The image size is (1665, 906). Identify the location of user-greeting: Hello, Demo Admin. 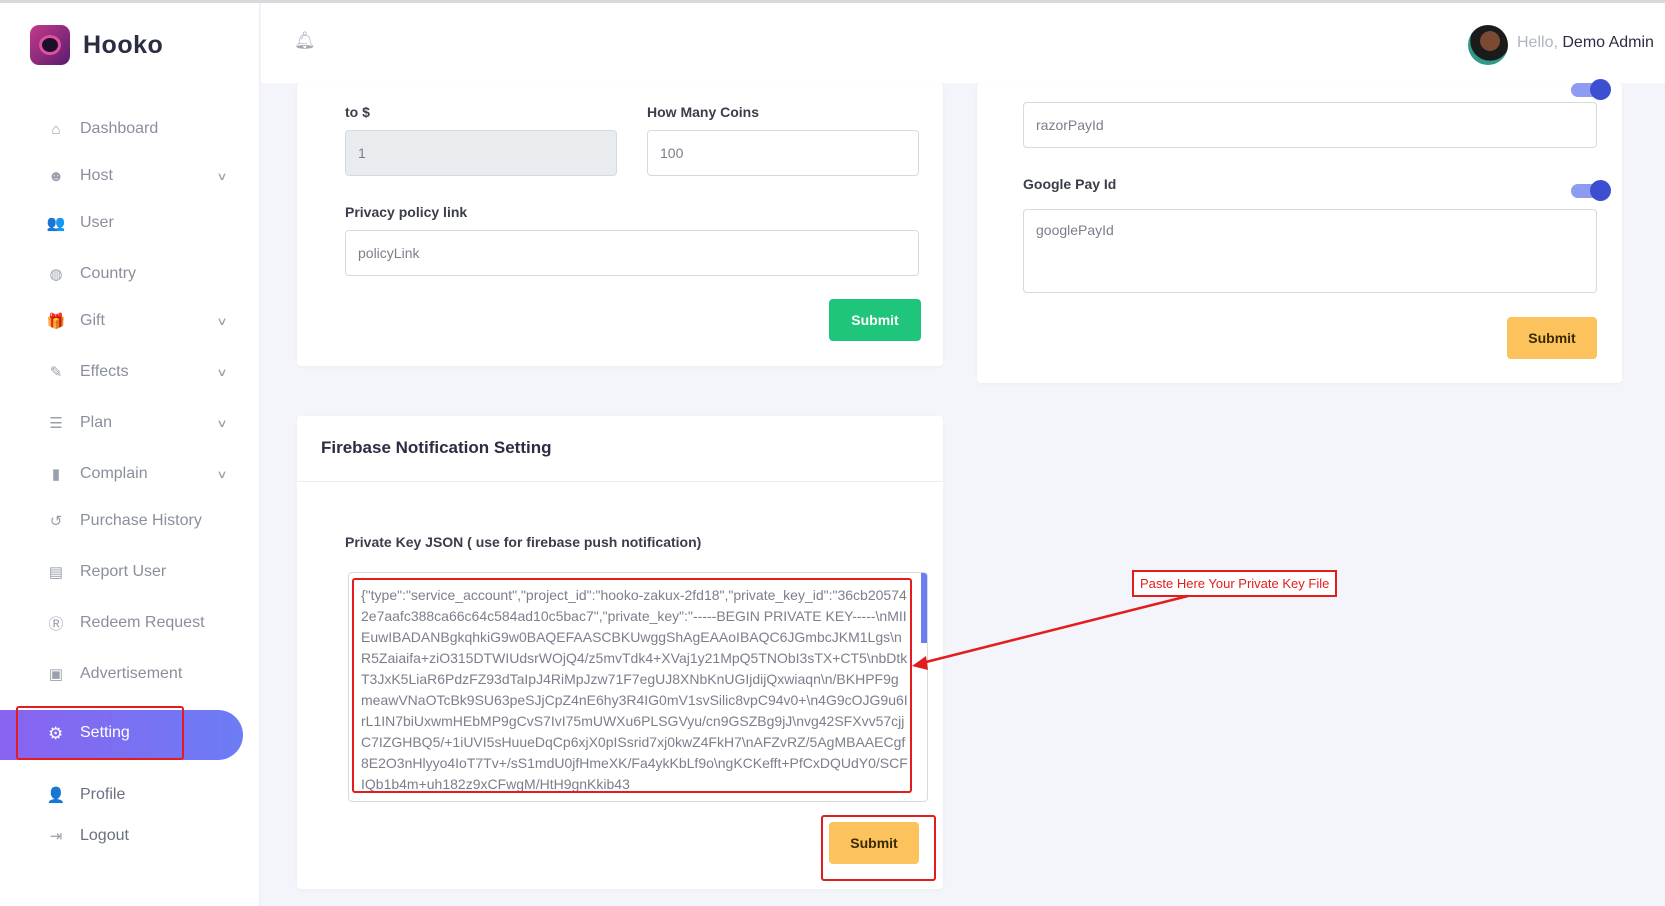
(1585, 43).